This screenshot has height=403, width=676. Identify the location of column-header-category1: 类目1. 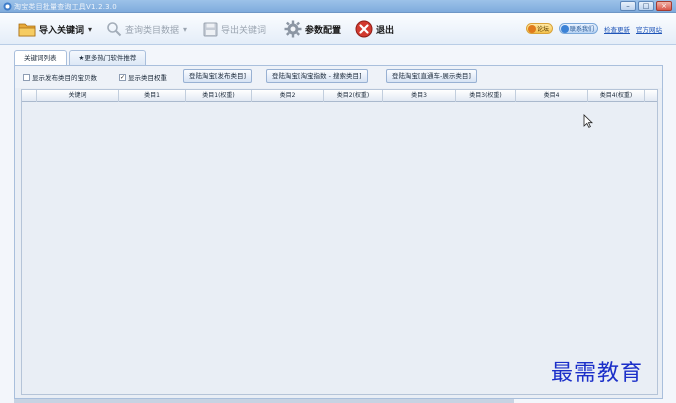
(151, 96).